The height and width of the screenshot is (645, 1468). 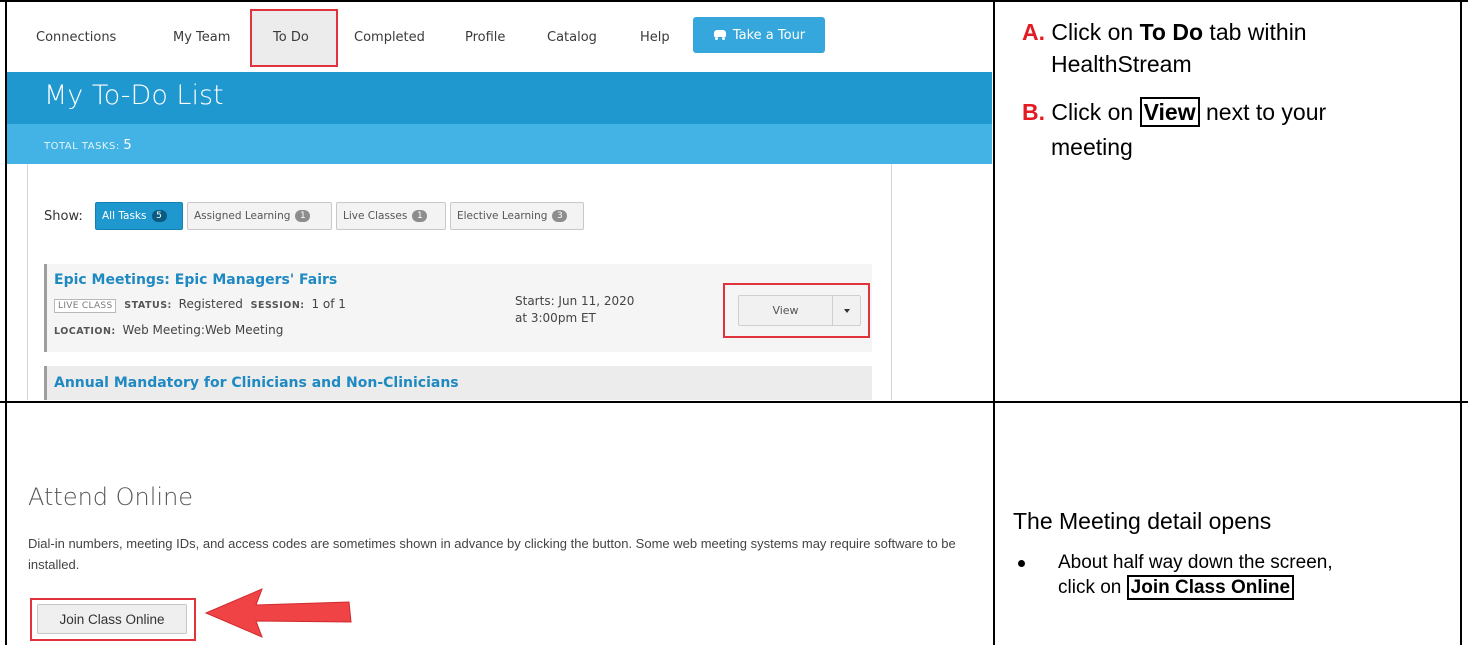 What do you see at coordinates (277, 305) in the screenshot?
I see `session-label: SESSION:` at bounding box center [277, 305].